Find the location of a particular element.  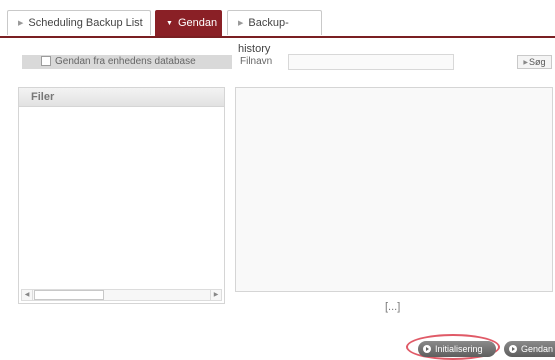

tab-scheduling-backup-list: ▶ Scheduling Backup List is located at coordinates (79, 22).